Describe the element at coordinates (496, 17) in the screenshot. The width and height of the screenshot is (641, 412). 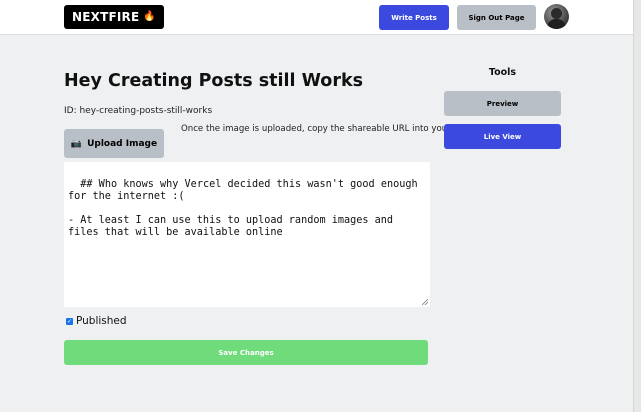
I see `sign-out-button: Sign Out Page` at that location.